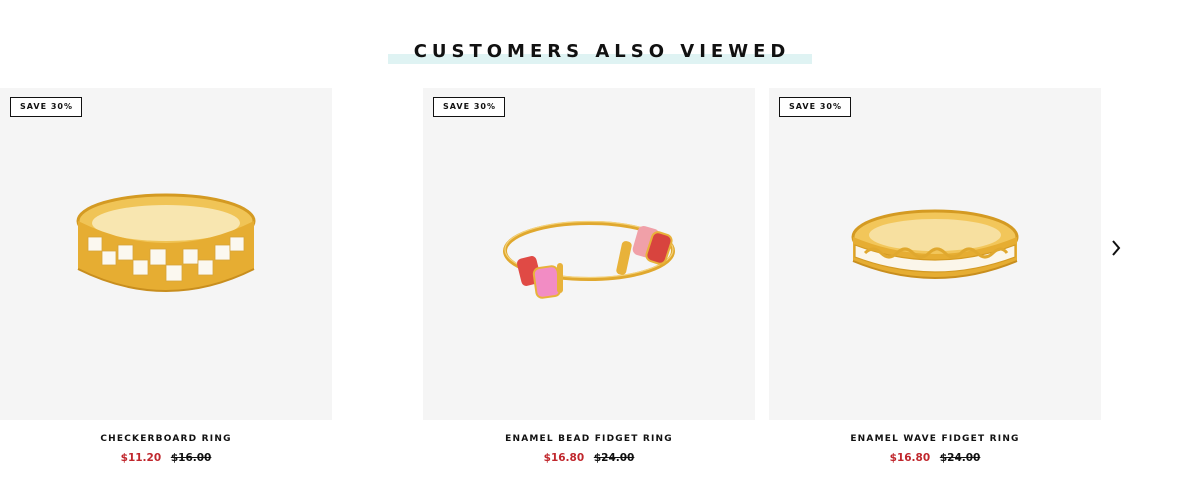  What do you see at coordinates (191, 458) in the screenshot?
I see `original-price: $16.00` at bounding box center [191, 458].